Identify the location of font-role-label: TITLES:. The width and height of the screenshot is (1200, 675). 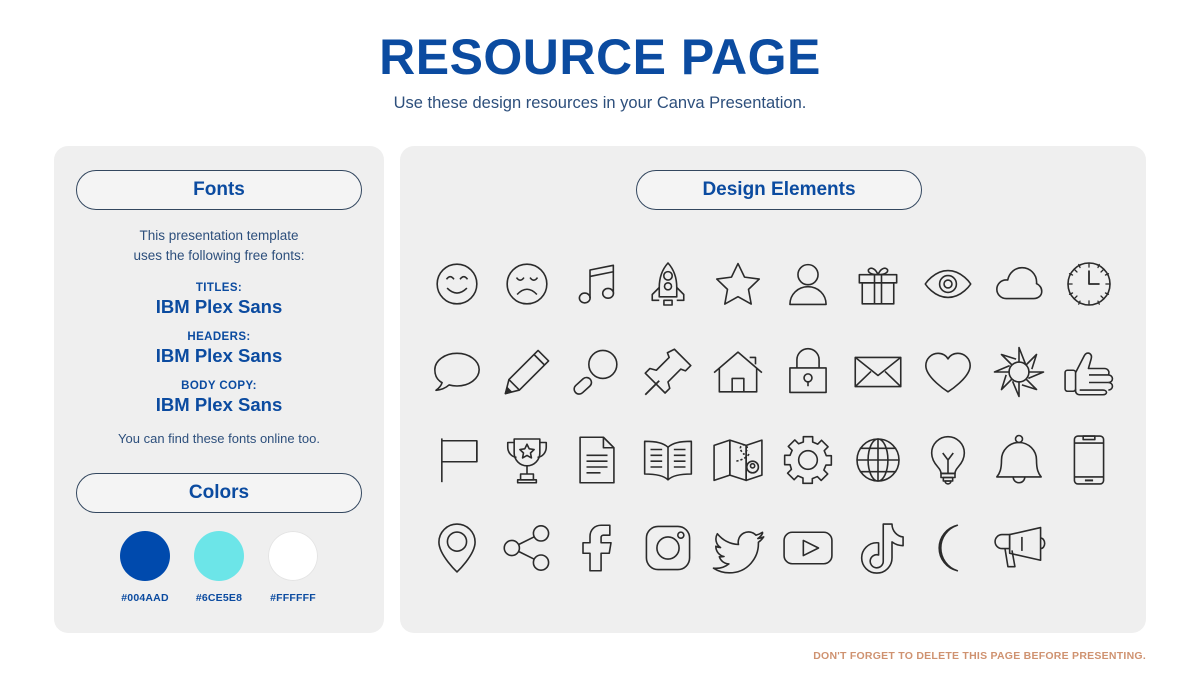
(219, 288).